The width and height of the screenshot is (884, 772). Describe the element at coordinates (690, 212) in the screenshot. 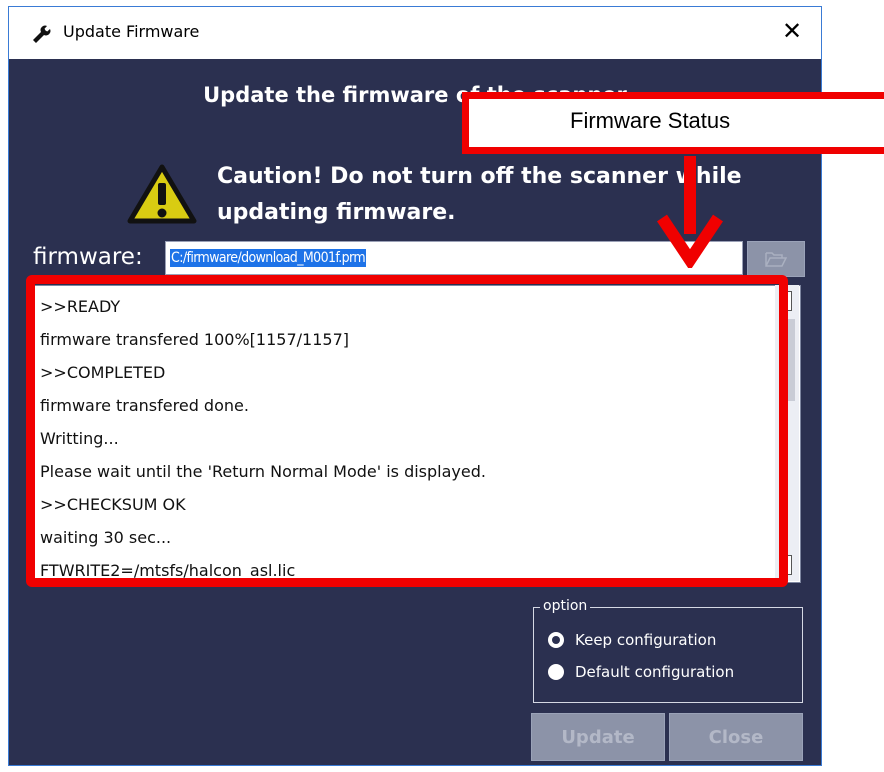

I see `annotation-arrow-icon` at that location.